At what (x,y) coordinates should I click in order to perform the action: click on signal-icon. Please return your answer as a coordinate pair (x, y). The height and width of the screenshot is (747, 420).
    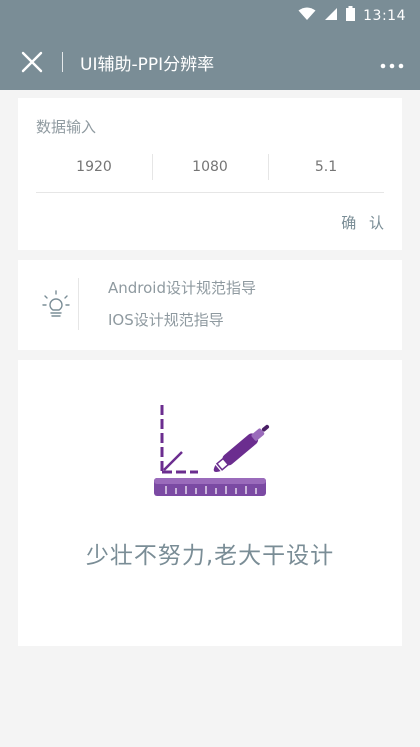
    Looking at the image, I should click on (331, 16).